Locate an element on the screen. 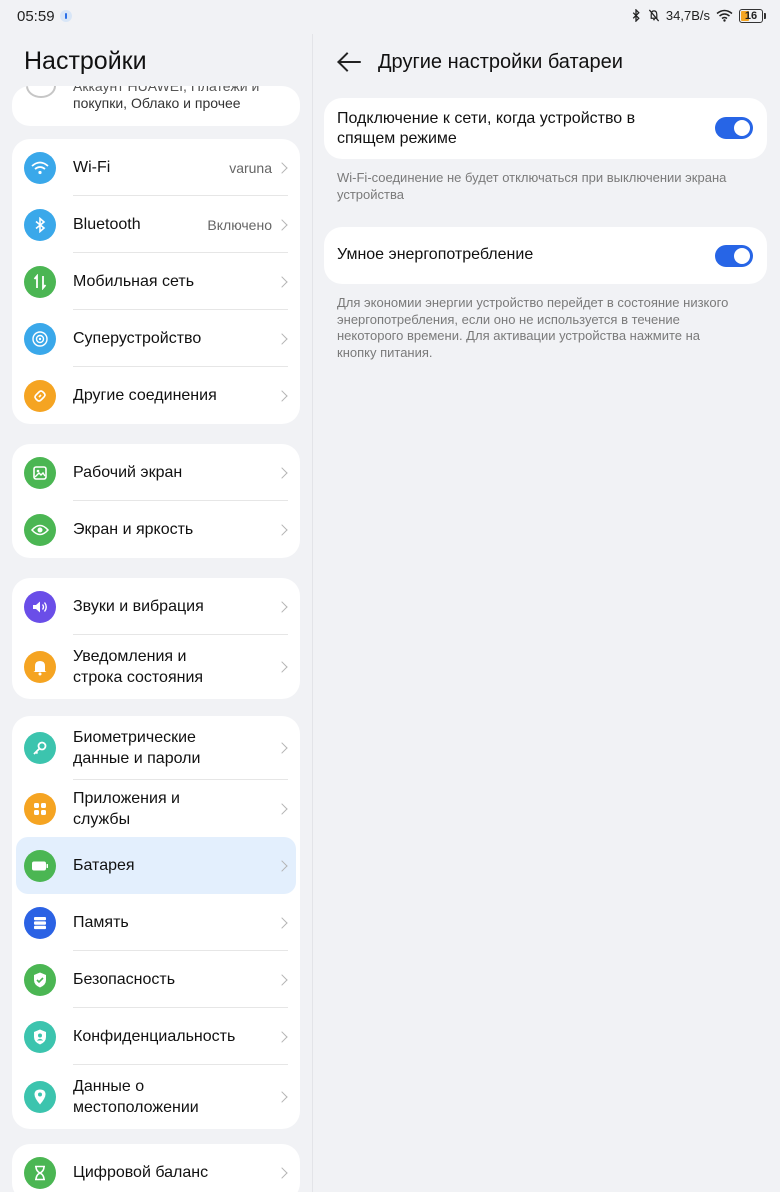 Image resolution: width=780 pixels, height=1192 pixels. battery-level: 16 is located at coordinates (751, 15).